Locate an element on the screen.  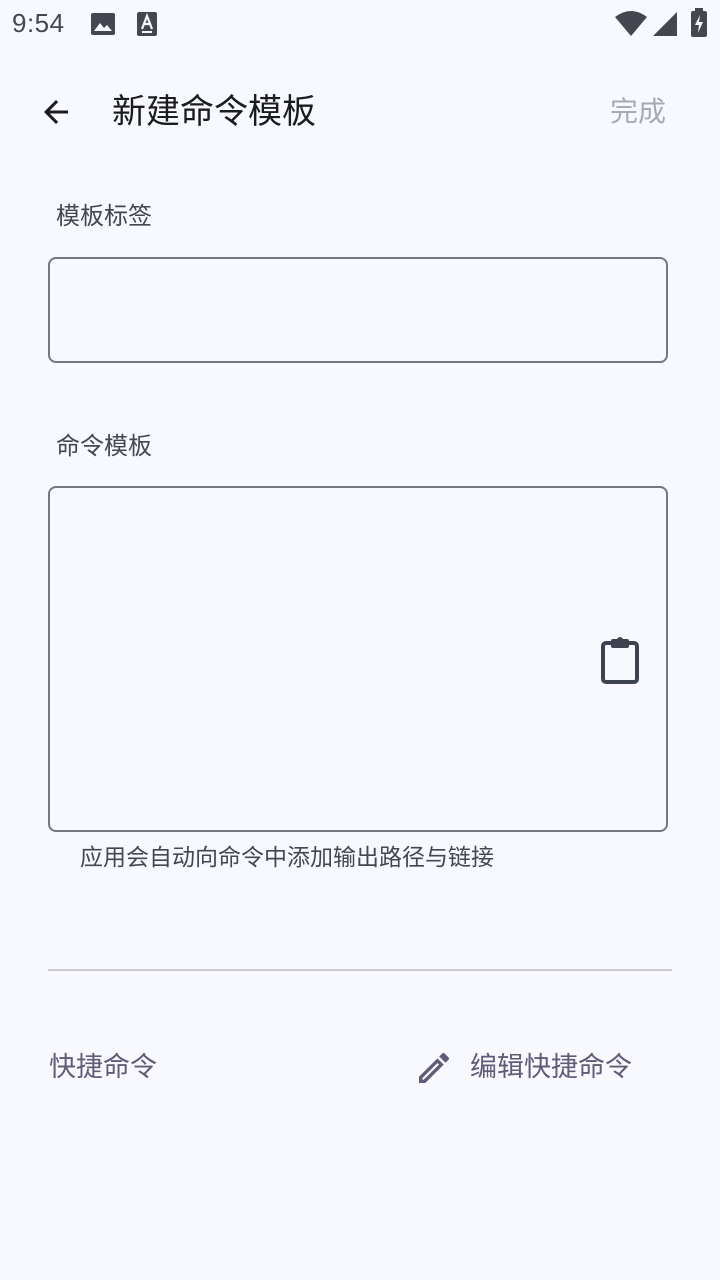
edit-shortcut-commands-label: 编辑快捷命令 is located at coordinates (551, 1067).